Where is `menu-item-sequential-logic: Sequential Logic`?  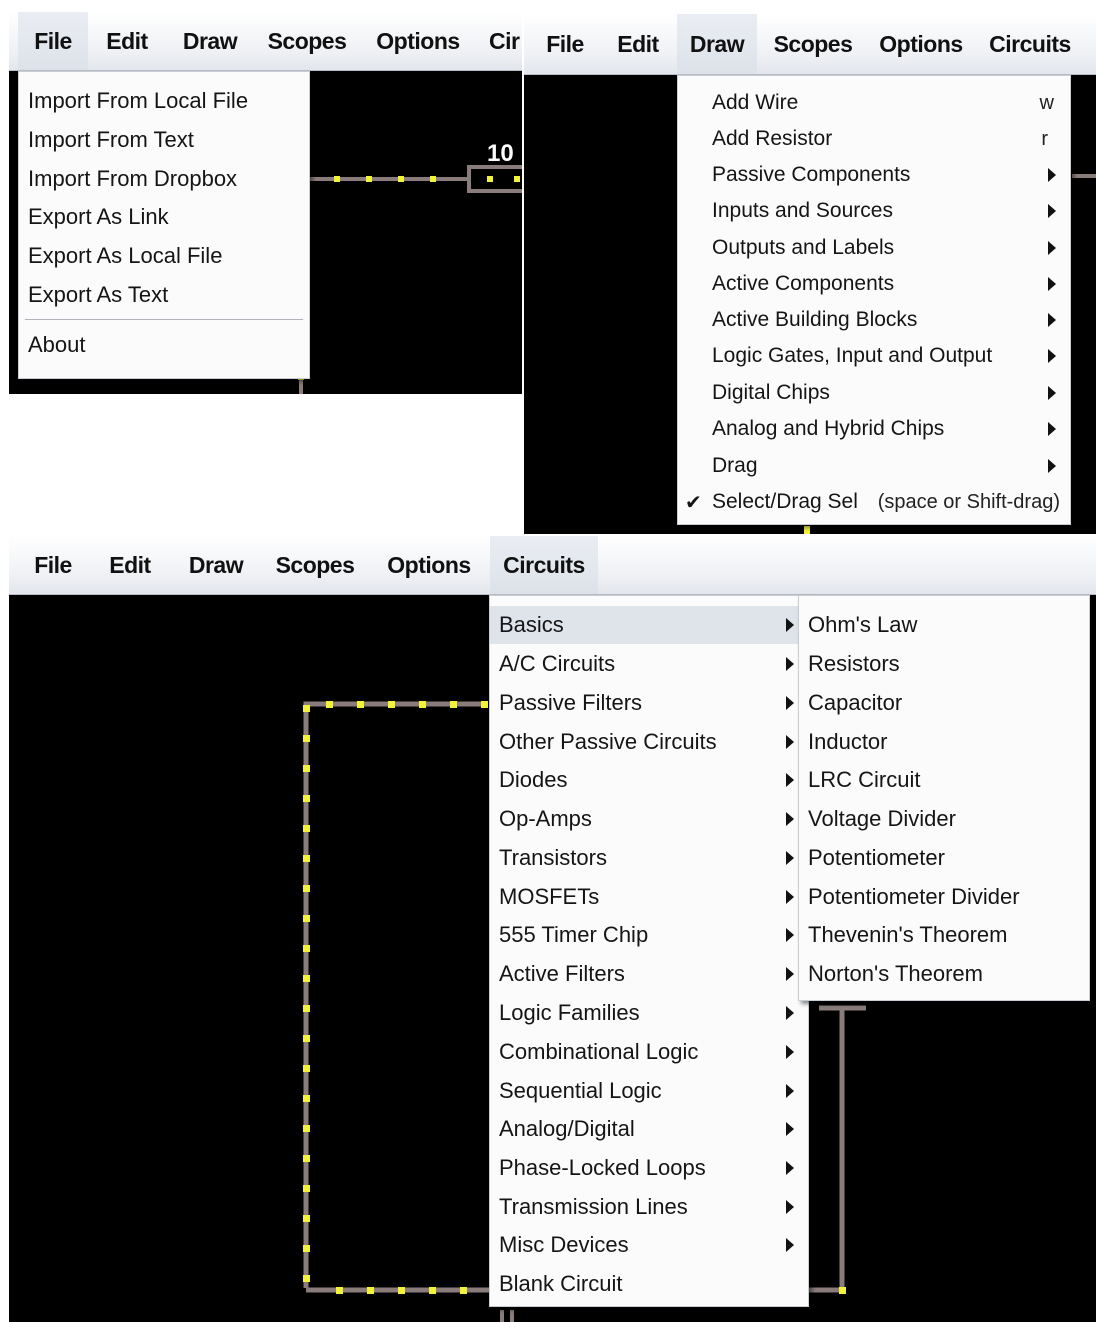 menu-item-sequential-logic: Sequential Logic is located at coordinates (649, 1091).